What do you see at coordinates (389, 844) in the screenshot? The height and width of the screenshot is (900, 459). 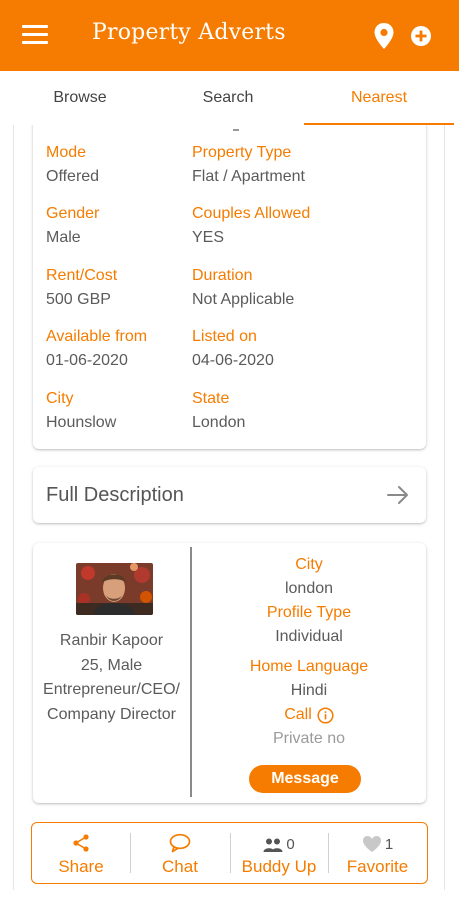 I see `favorite-count: 1` at bounding box center [389, 844].